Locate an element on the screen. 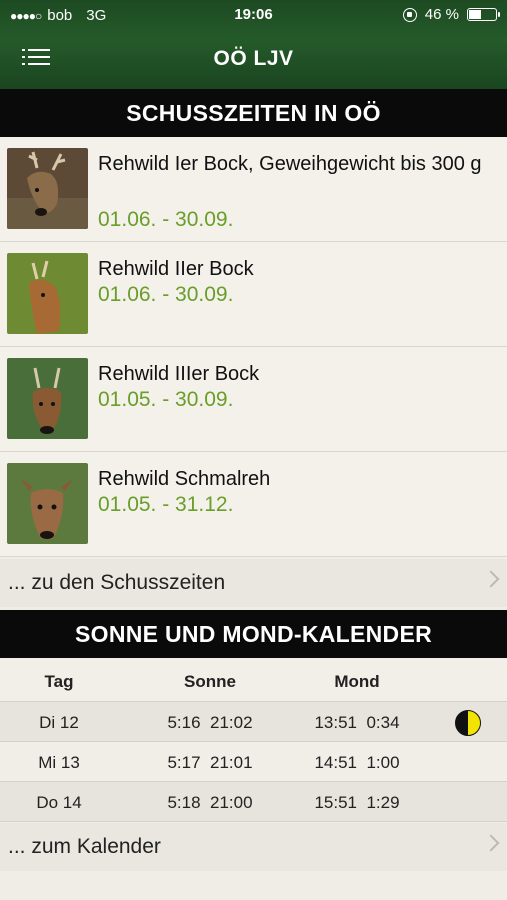  cell-tag: Di 12 is located at coordinates (59, 722).